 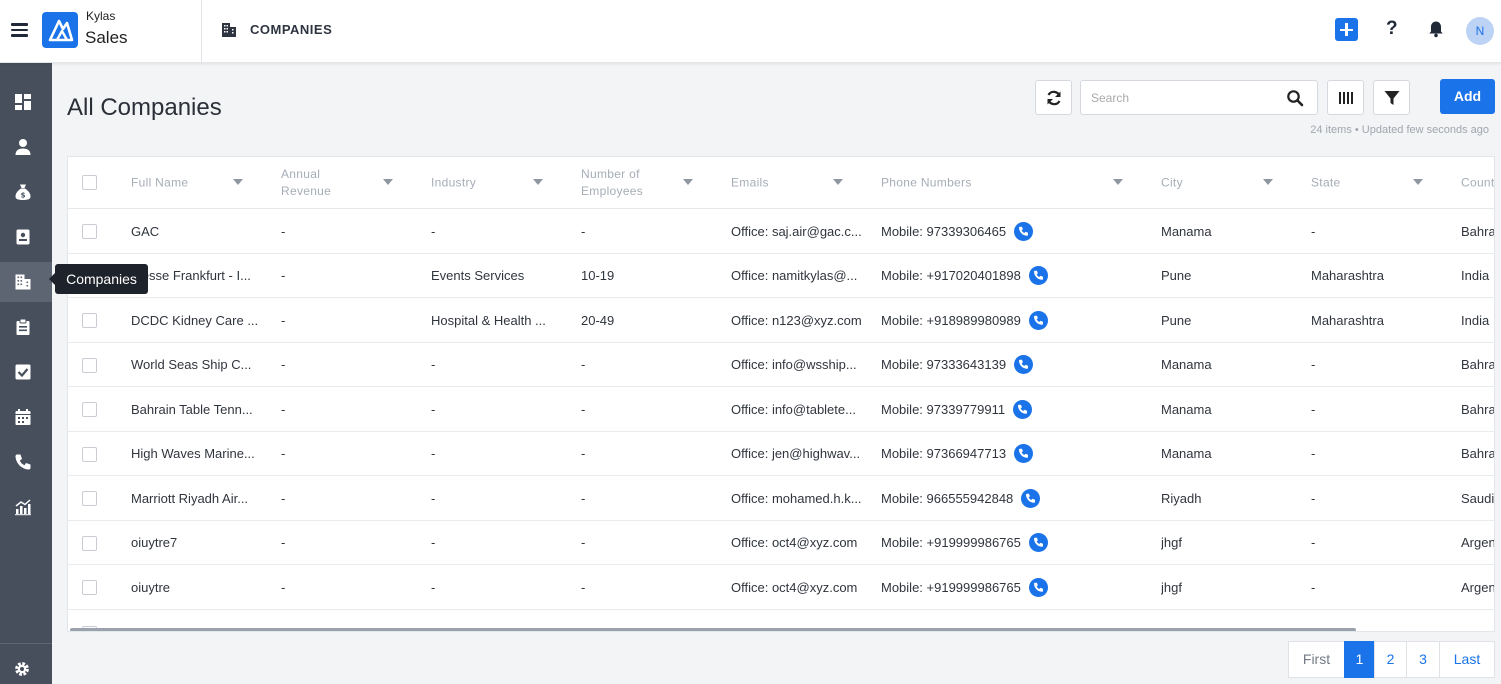 I want to click on sidebar-item-deals: $, so click(x=26, y=192).